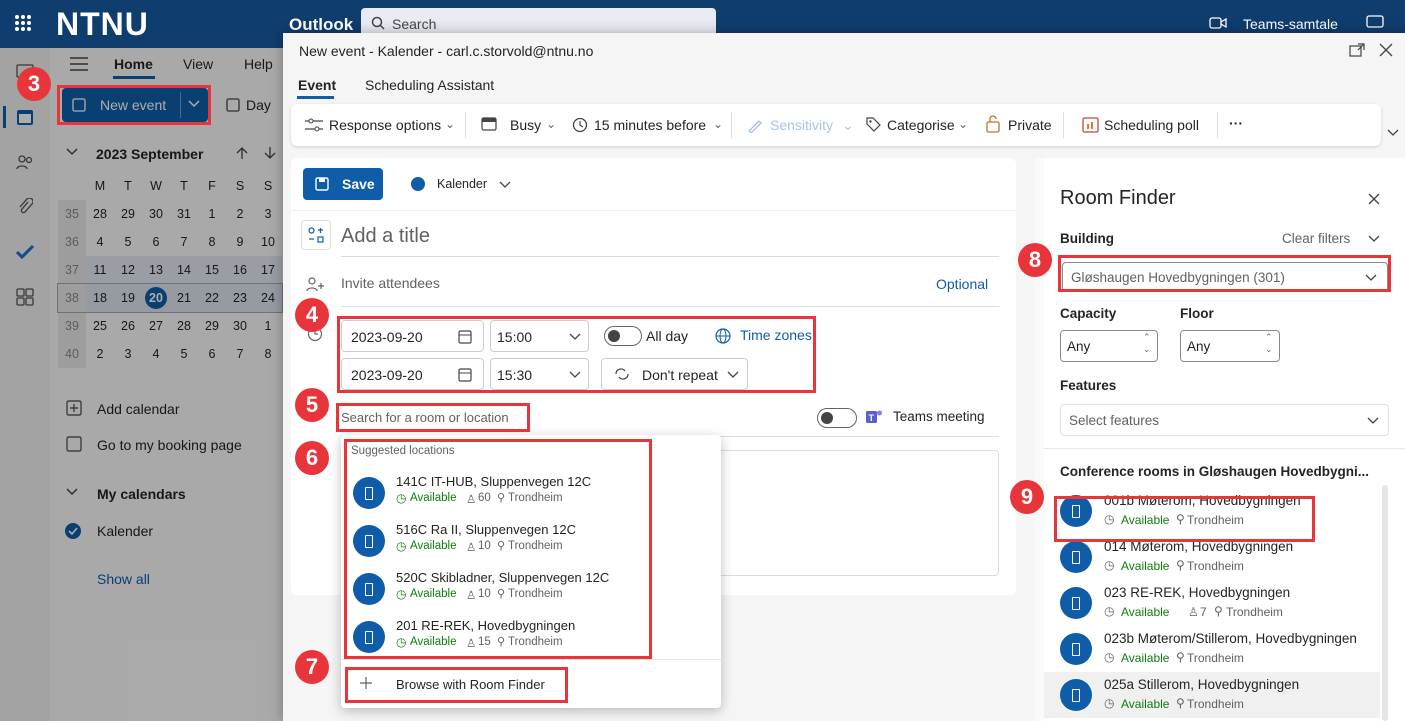 This screenshot has width=1405, height=721. Describe the element at coordinates (1230, 346) in the screenshot. I see `floor-stepper: Any ⌃ ⌄` at that location.